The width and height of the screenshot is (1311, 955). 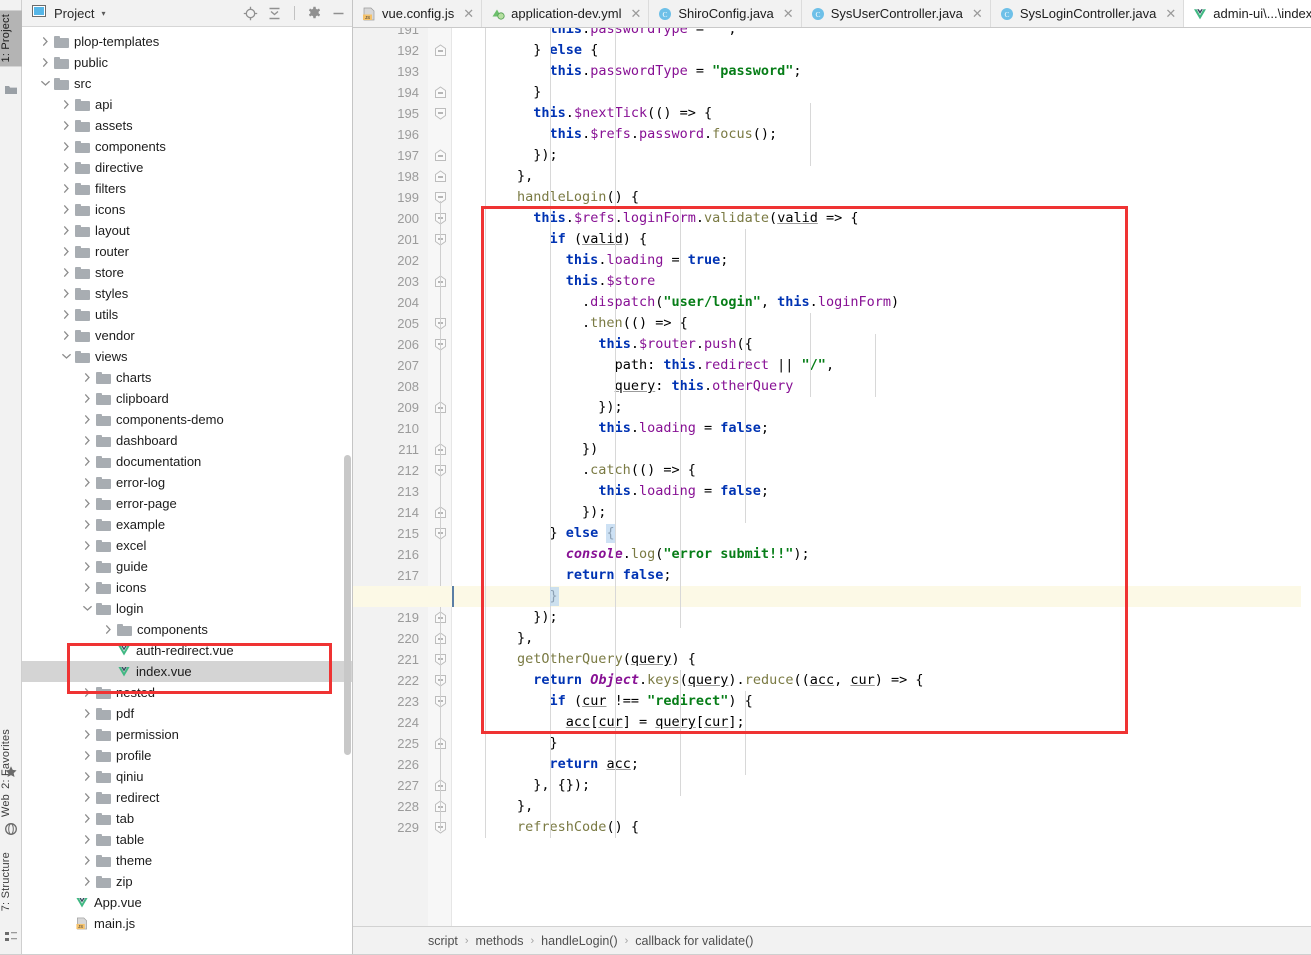 I want to click on code-line: this.$nextTick(() => {, so click(x=582, y=113).